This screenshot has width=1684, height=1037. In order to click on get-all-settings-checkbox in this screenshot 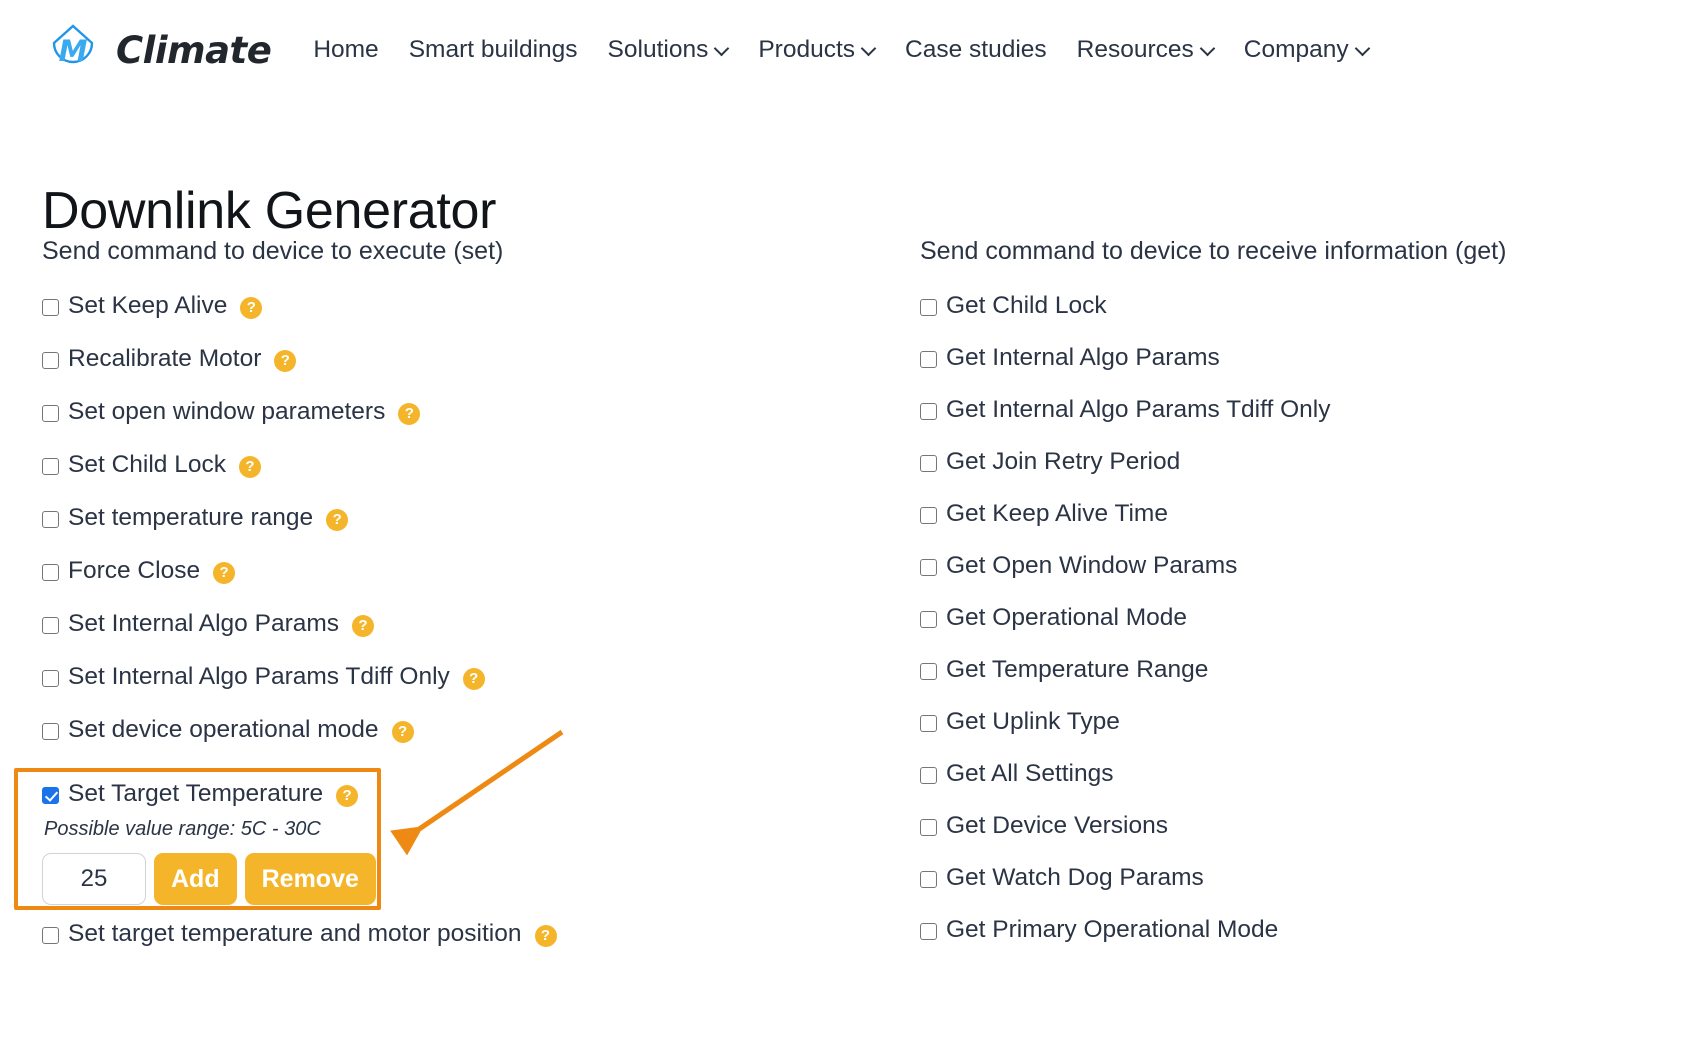, I will do `click(928, 775)`.